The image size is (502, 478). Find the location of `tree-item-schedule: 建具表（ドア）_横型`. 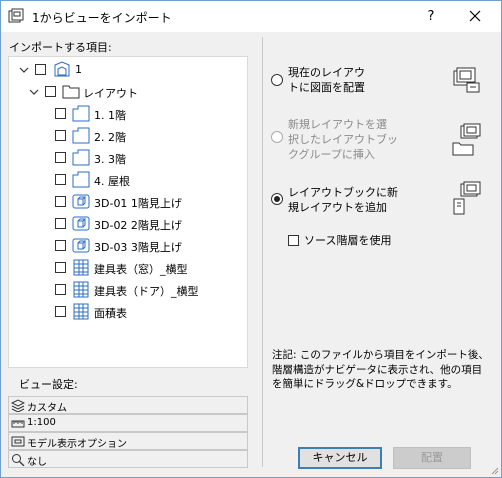

tree-item-schedule: 建具表（ドア）_横型 is located at coordinates (128, 290).